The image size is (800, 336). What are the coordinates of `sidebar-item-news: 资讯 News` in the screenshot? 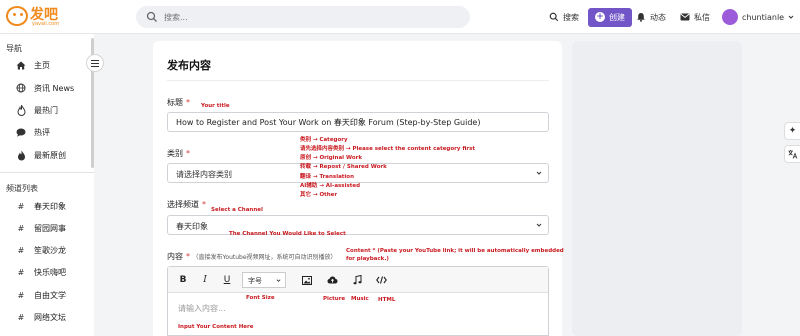 It's located at (44, 88).